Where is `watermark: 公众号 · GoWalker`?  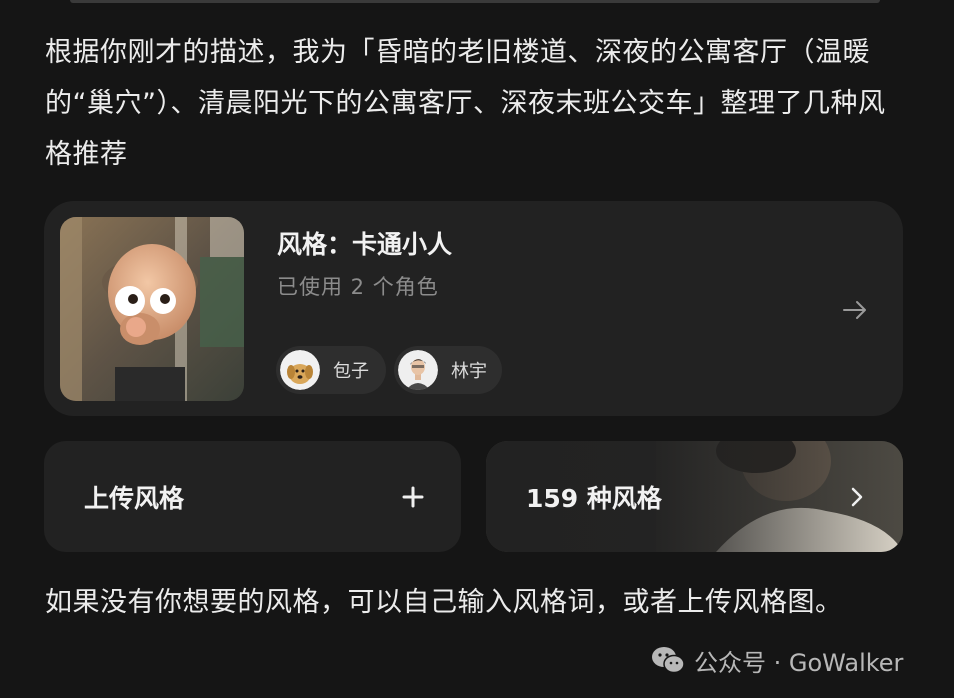
watermark: 公众号 · GoWalker is located at coordinates (776, 660).